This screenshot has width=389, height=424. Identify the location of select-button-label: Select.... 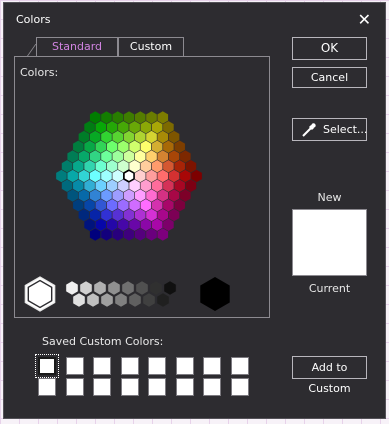
(345, 129).